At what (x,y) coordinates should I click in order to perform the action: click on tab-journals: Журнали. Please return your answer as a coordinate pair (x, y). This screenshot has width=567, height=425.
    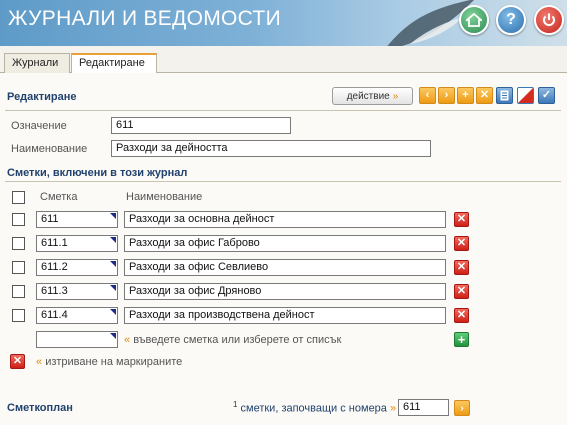
    Looking at the image, I should click on (37, 63).